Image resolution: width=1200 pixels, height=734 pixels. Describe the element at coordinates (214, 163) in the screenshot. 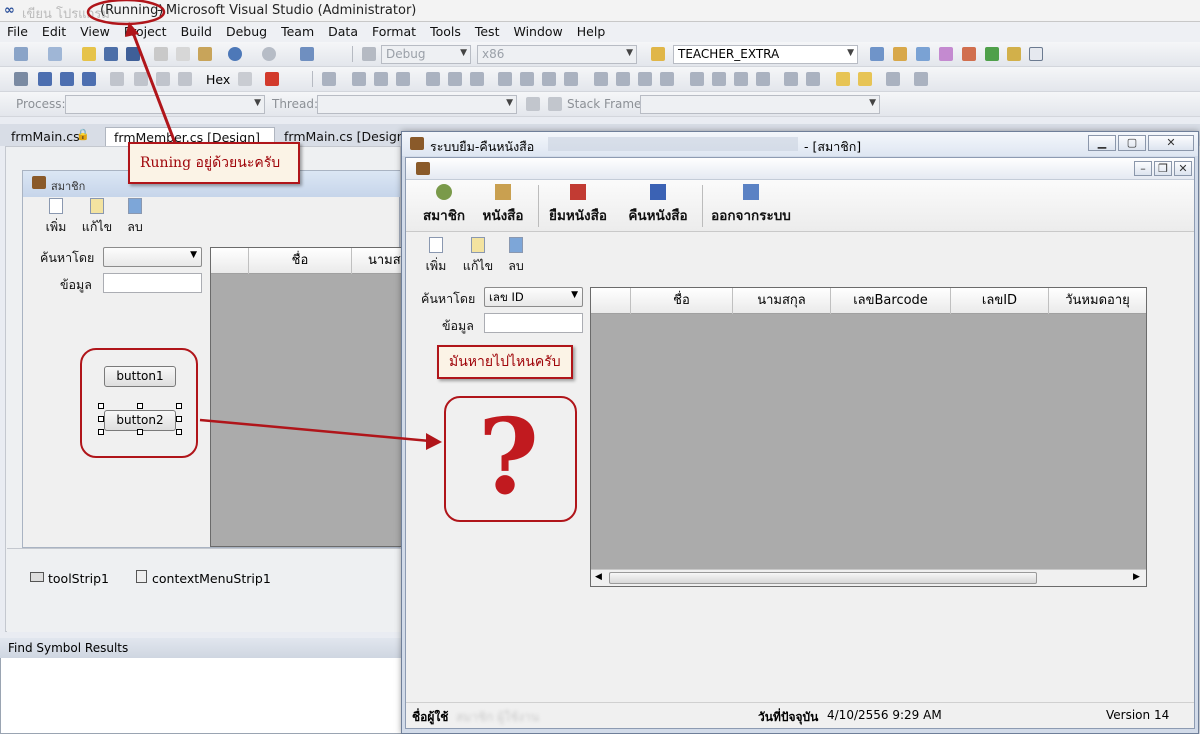

I see `running-callout: Runing อยู่ด้วยนะครับ` at that location.